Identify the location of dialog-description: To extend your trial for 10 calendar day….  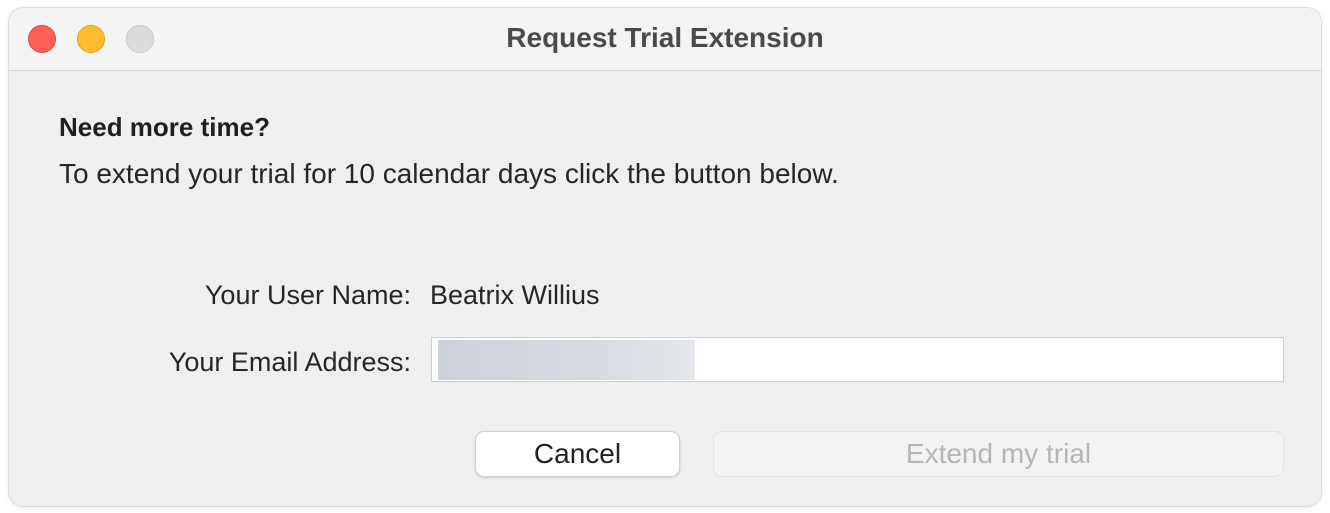
(449, 173).